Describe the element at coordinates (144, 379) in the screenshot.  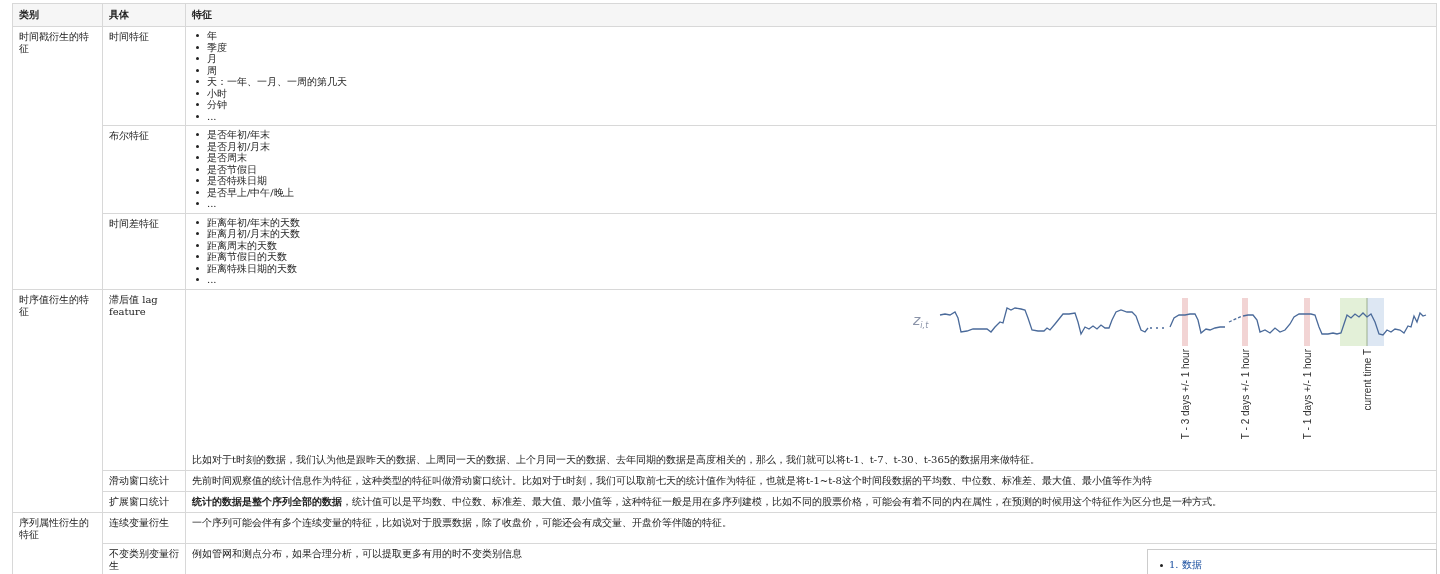
I see `table-cell: 滞后值 lag feature` at that location.